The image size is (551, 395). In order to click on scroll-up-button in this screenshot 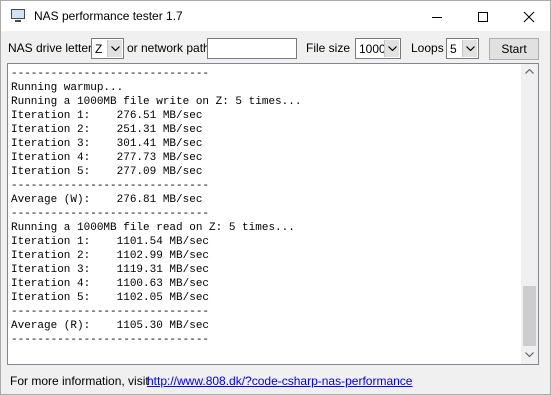, I will do `click(529, 72)`.